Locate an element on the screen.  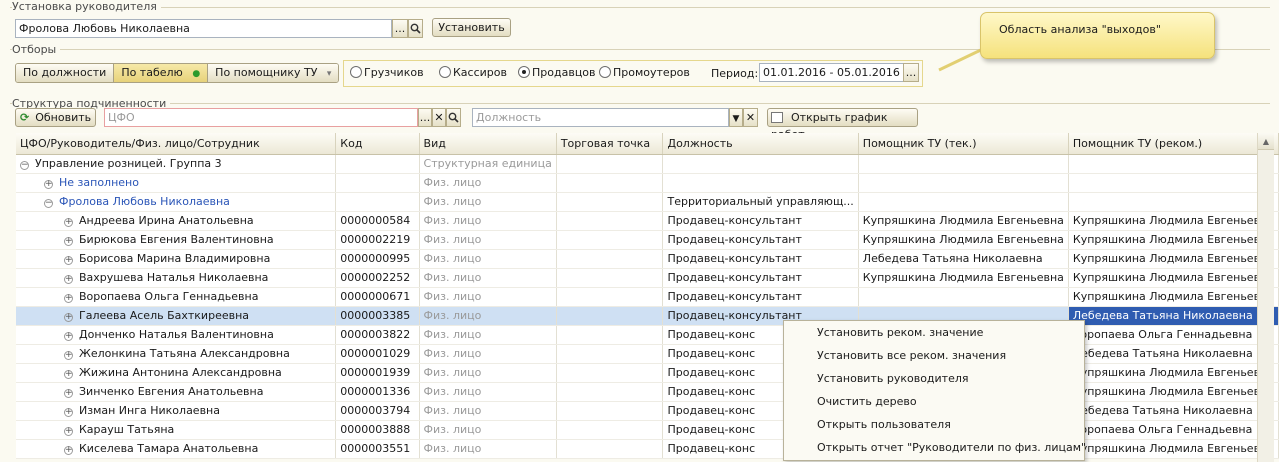
cell-name: + Галеева Асель Бахткиреевна is located at coordinates (176, 316).